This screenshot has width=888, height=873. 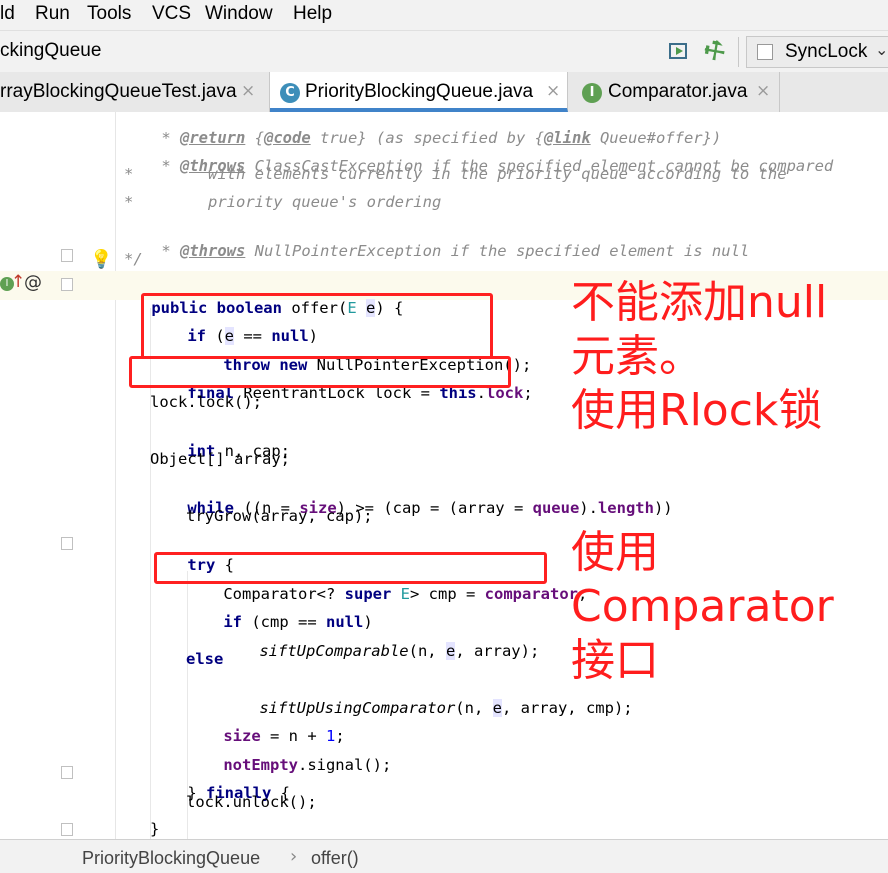 I want to click on menu-bar: ld Run Tools VCS Window Help, so click(x=444, y=15).